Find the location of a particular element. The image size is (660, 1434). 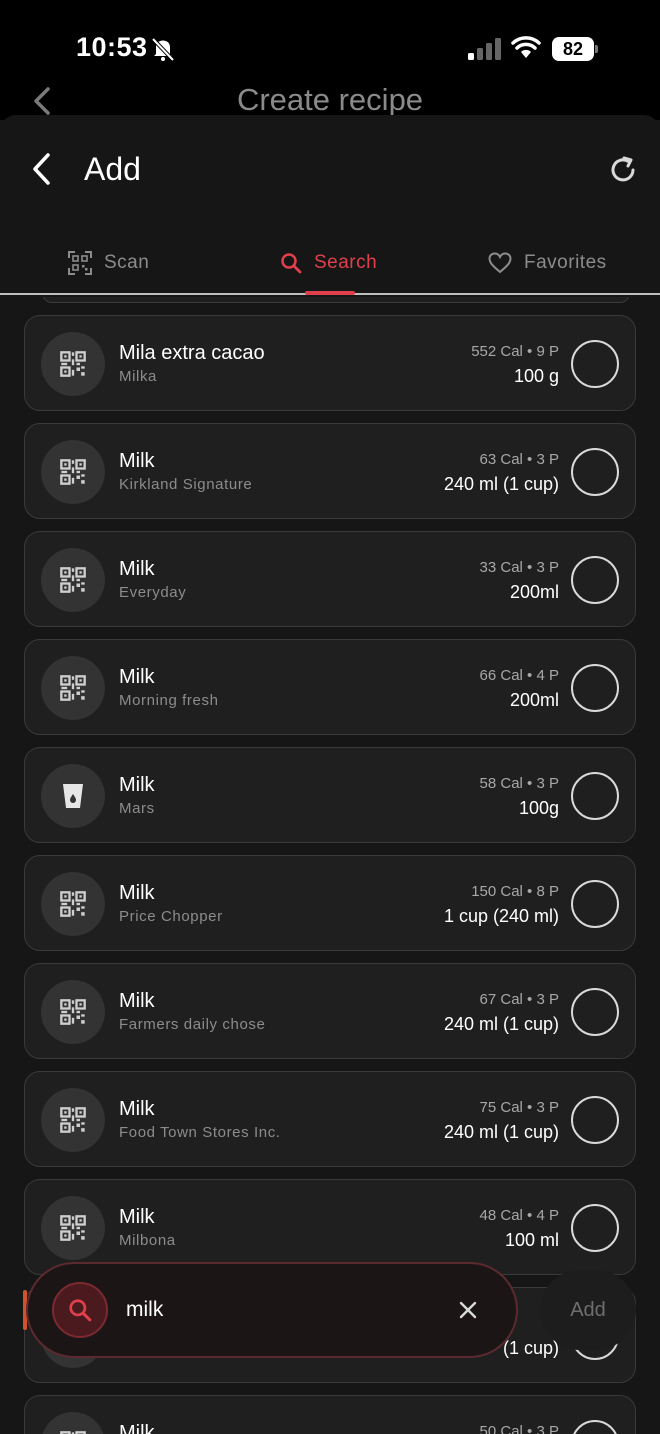

tab-bar: Scan Search Favorites is located at coordinates (330, 265).